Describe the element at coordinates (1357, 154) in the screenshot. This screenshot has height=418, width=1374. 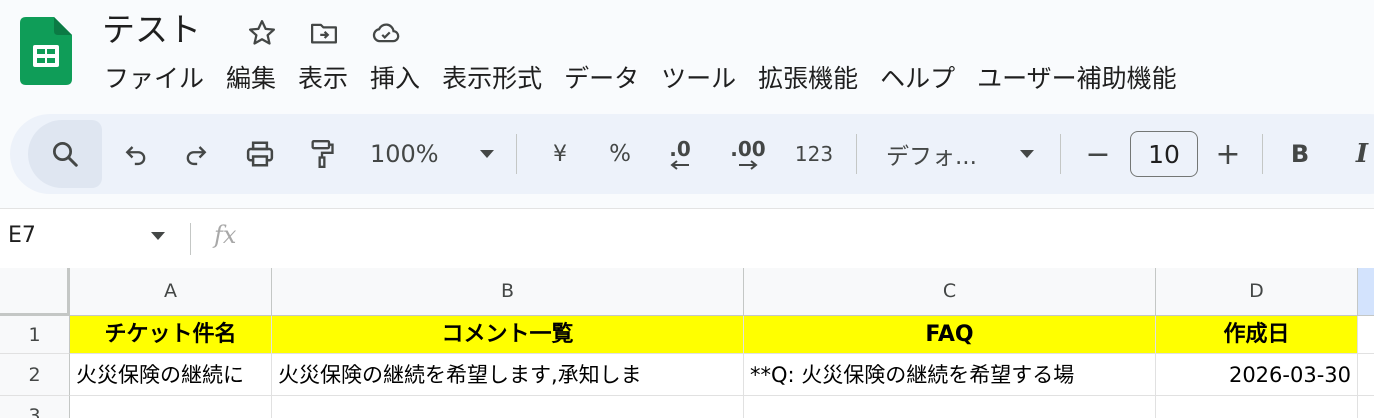
I see `italic-button: I` at that location.